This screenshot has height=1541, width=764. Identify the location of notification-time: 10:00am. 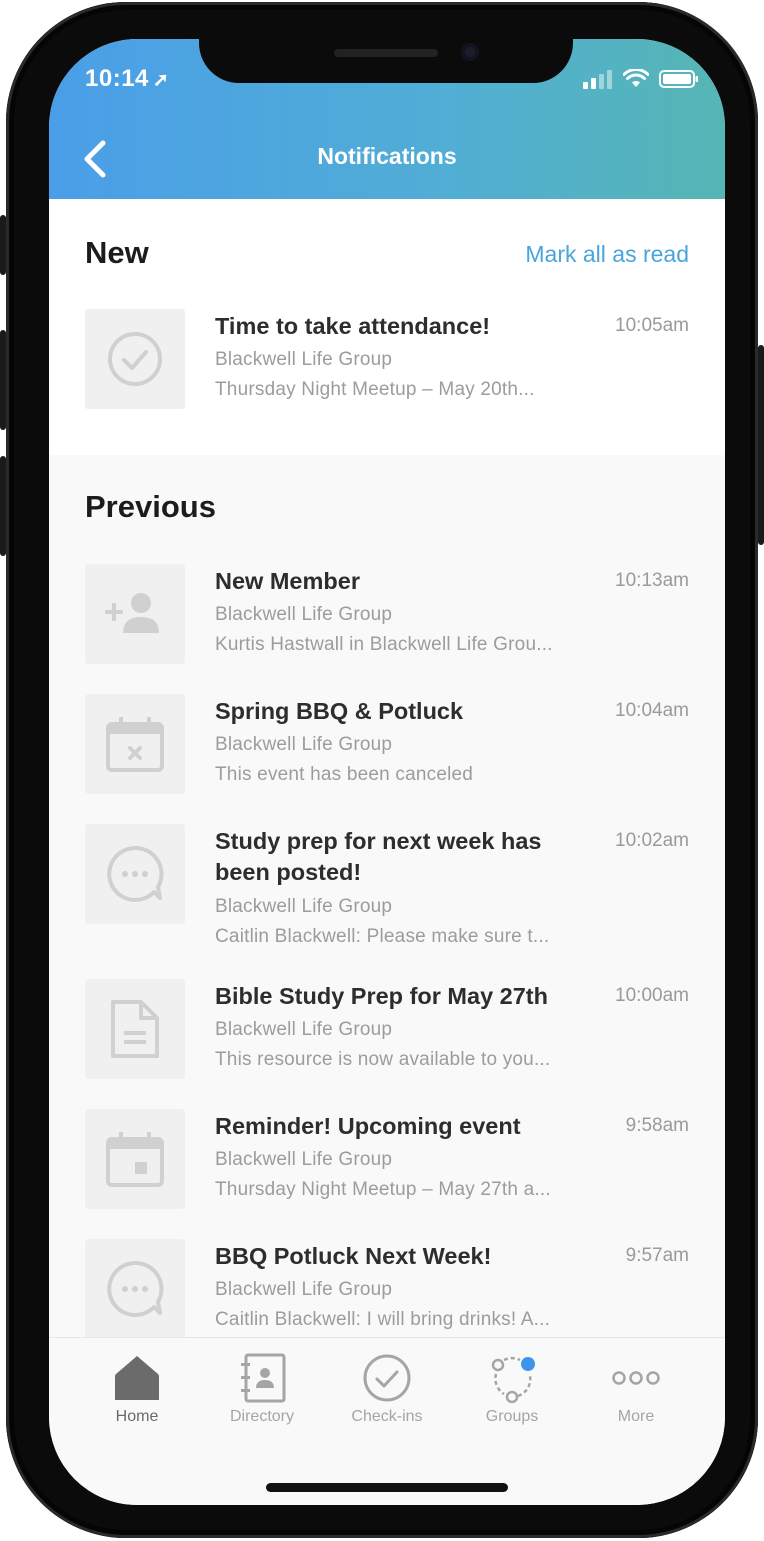
(652, 995).